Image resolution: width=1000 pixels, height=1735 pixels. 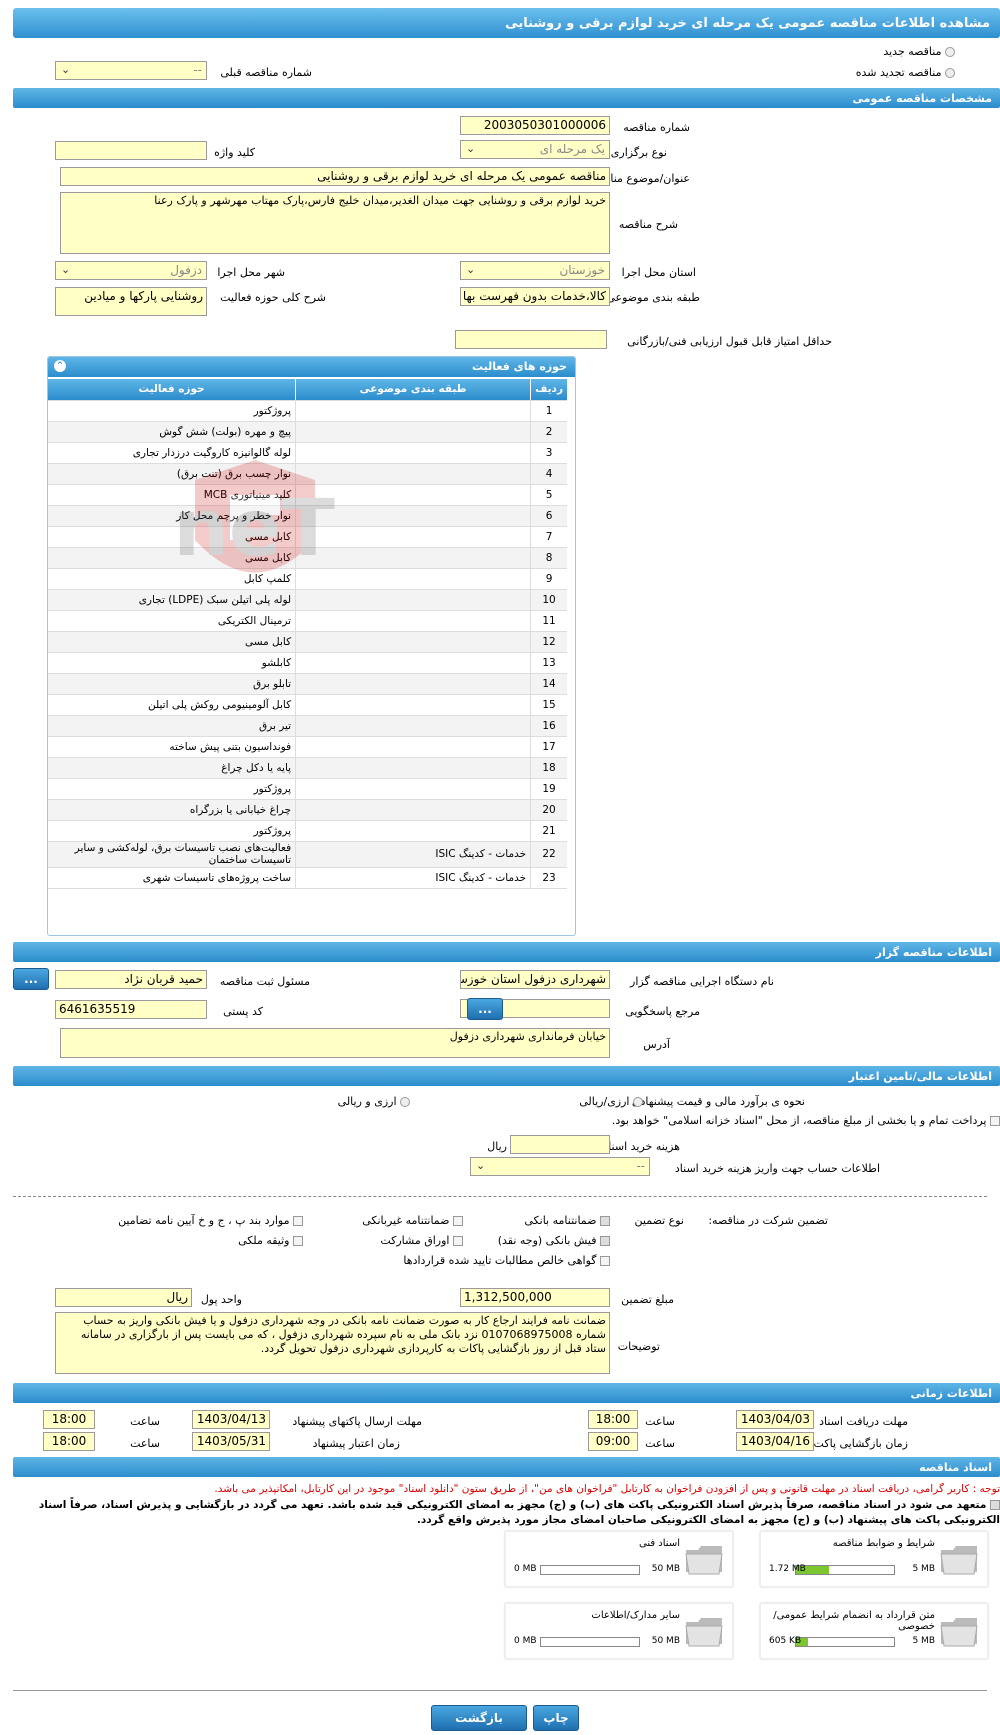 What do you see at coordinates (548, 878) in the screenshot?
I see `row-number: 23` at bounding box center [548, 878].